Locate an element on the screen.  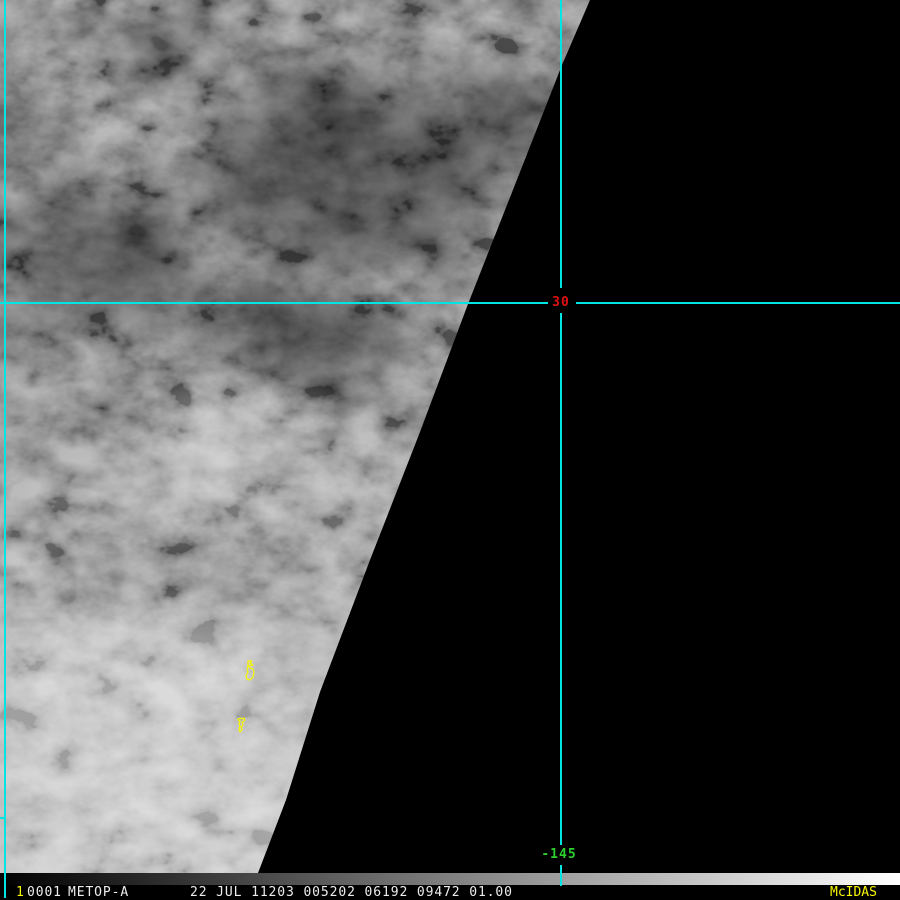
latitude-label: 30 is located at coordinates (561, 302).